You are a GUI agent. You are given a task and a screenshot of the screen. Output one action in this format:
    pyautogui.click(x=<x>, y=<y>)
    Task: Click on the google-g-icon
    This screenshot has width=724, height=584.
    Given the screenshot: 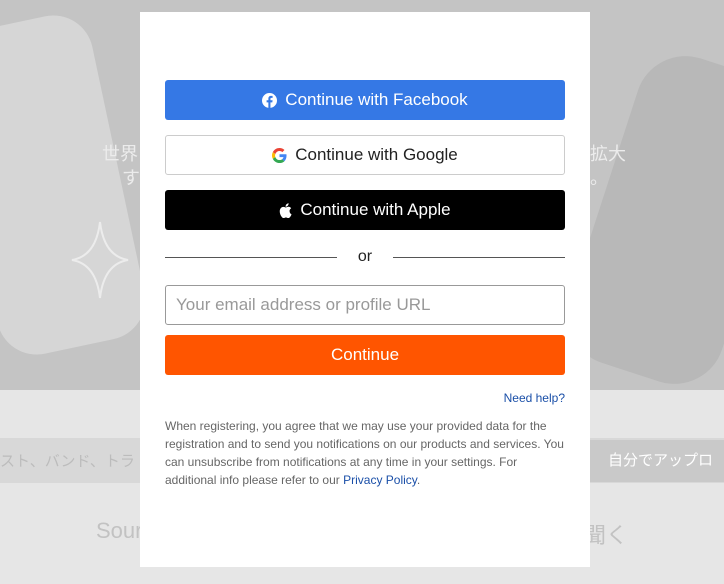 What is the action you would take?
    pyautogui.click(x=279, y=155)
    